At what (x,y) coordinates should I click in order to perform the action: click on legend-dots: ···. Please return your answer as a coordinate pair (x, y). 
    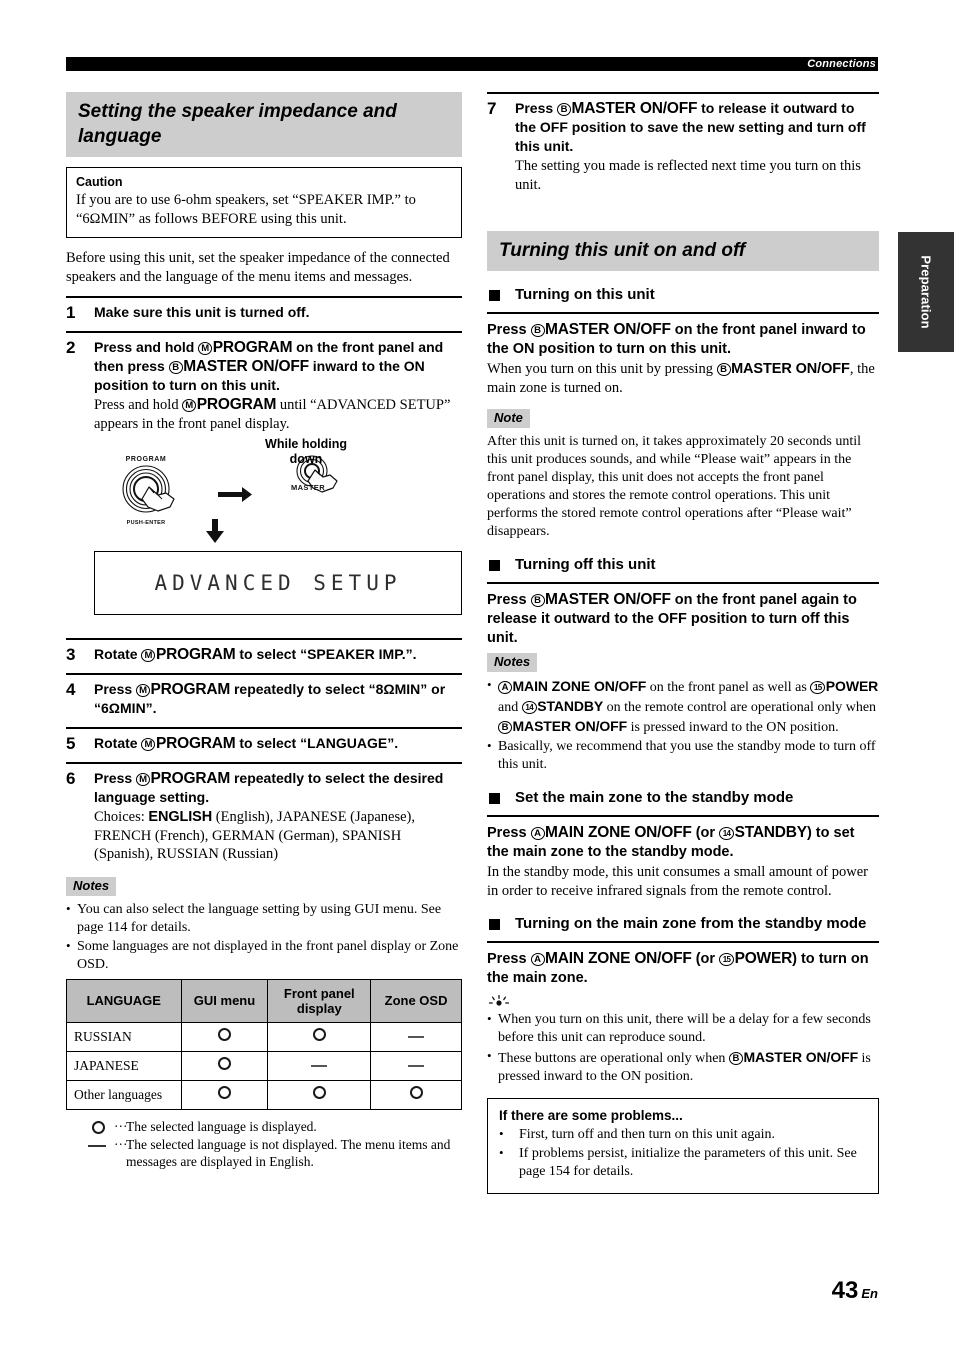
    Looking at the image, I should click on (121, 1126).